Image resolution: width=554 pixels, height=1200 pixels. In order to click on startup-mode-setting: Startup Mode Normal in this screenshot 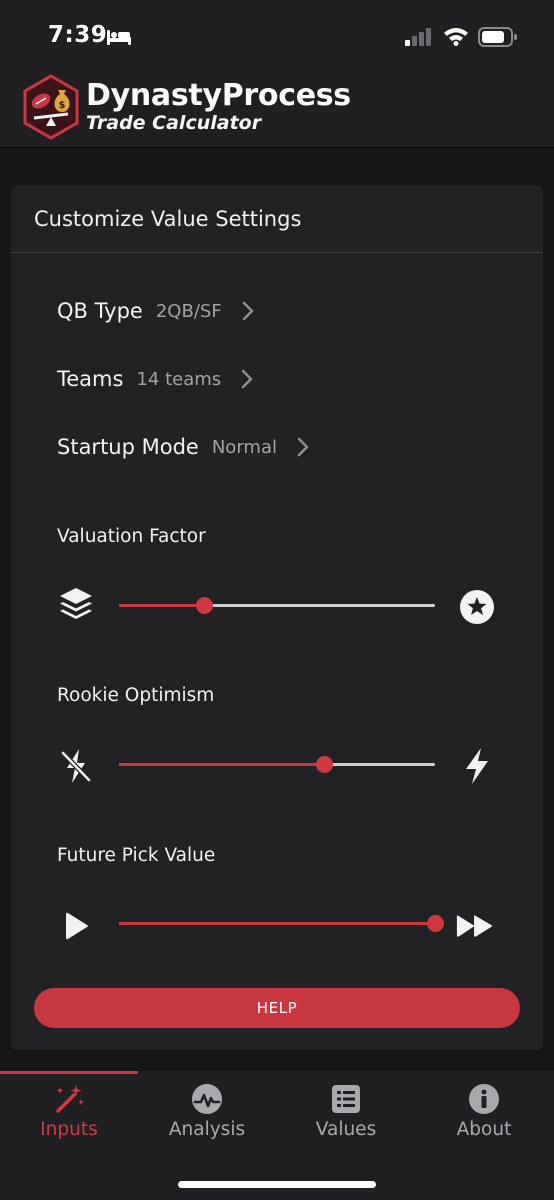, I will do `click(183, 447)`.